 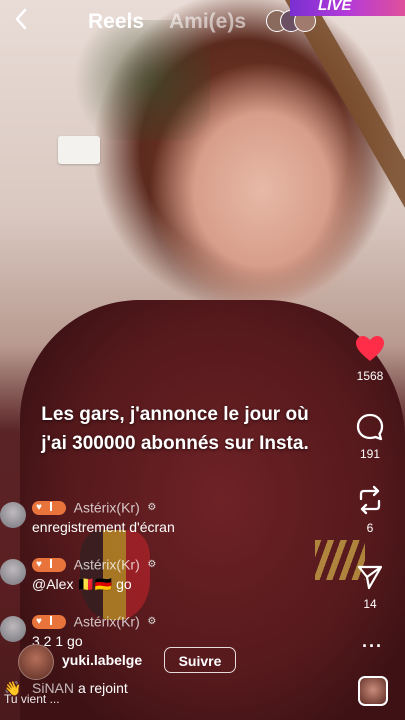 What do you see at coordinates (21, 19) in the screenshot?
I see `chevron-left-icon` at bounding box center [21, 19].